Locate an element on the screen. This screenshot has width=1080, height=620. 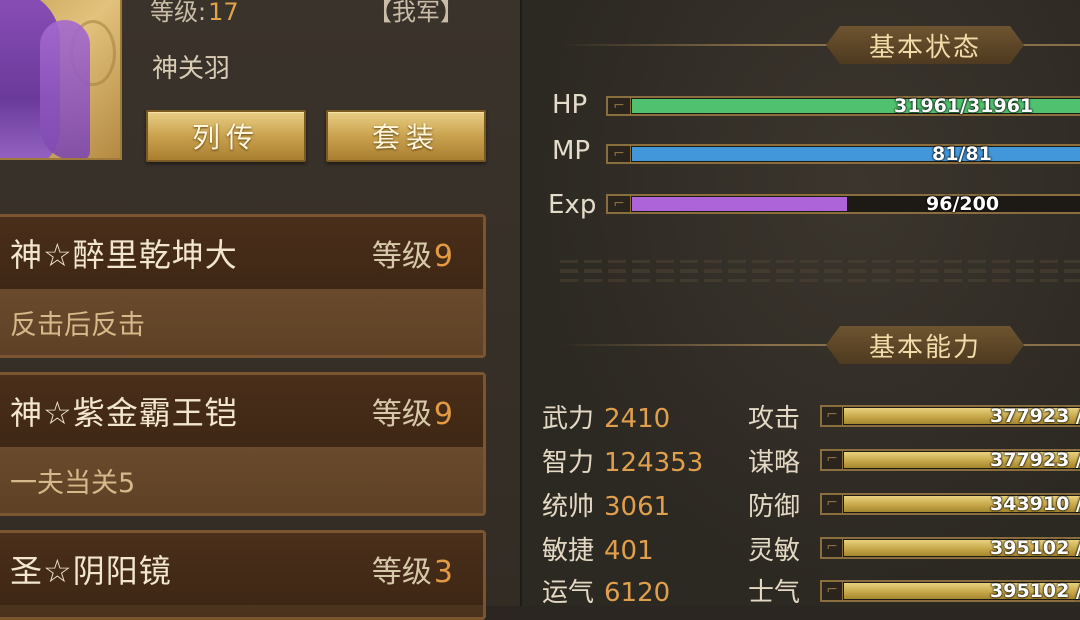
basic-status-title: 基本状态 is located at coordinates (925, 45).